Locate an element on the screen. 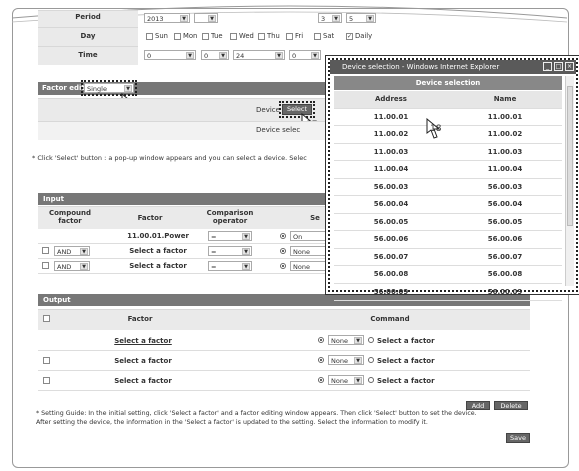  day-checkbox: ✓ is located at coordinates (349, 36).